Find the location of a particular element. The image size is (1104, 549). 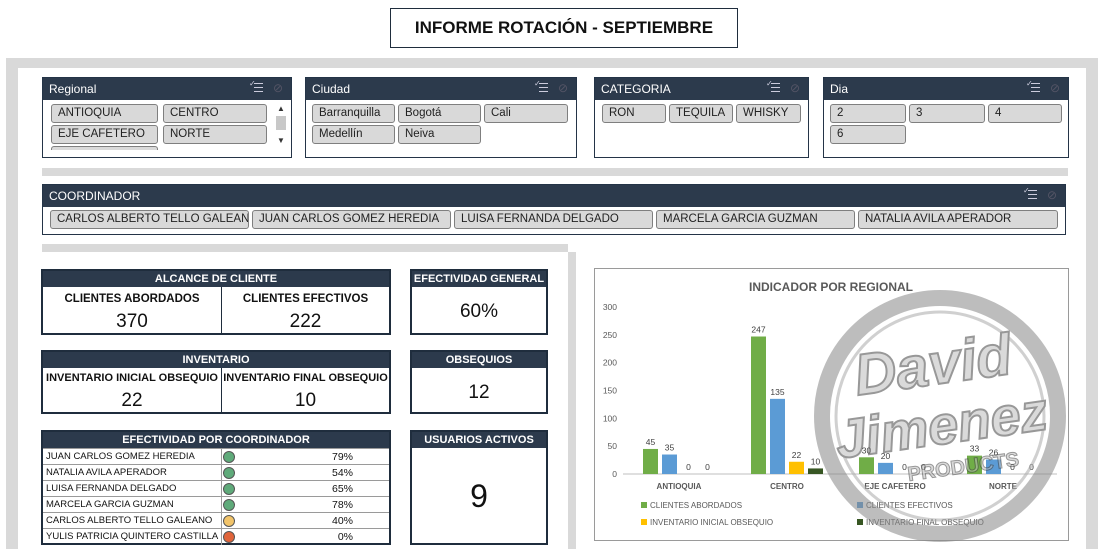

coordinator-name: CARLOS ALBERTO TELLO GALEANO is located at coordinates (129, 520).